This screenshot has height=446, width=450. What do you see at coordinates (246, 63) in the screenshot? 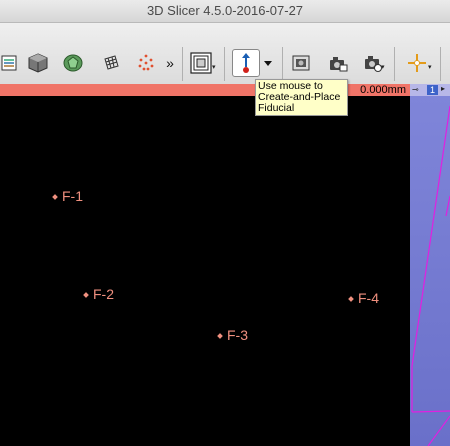
I see `place-fiducial-button` at bounding box center [246, 63].